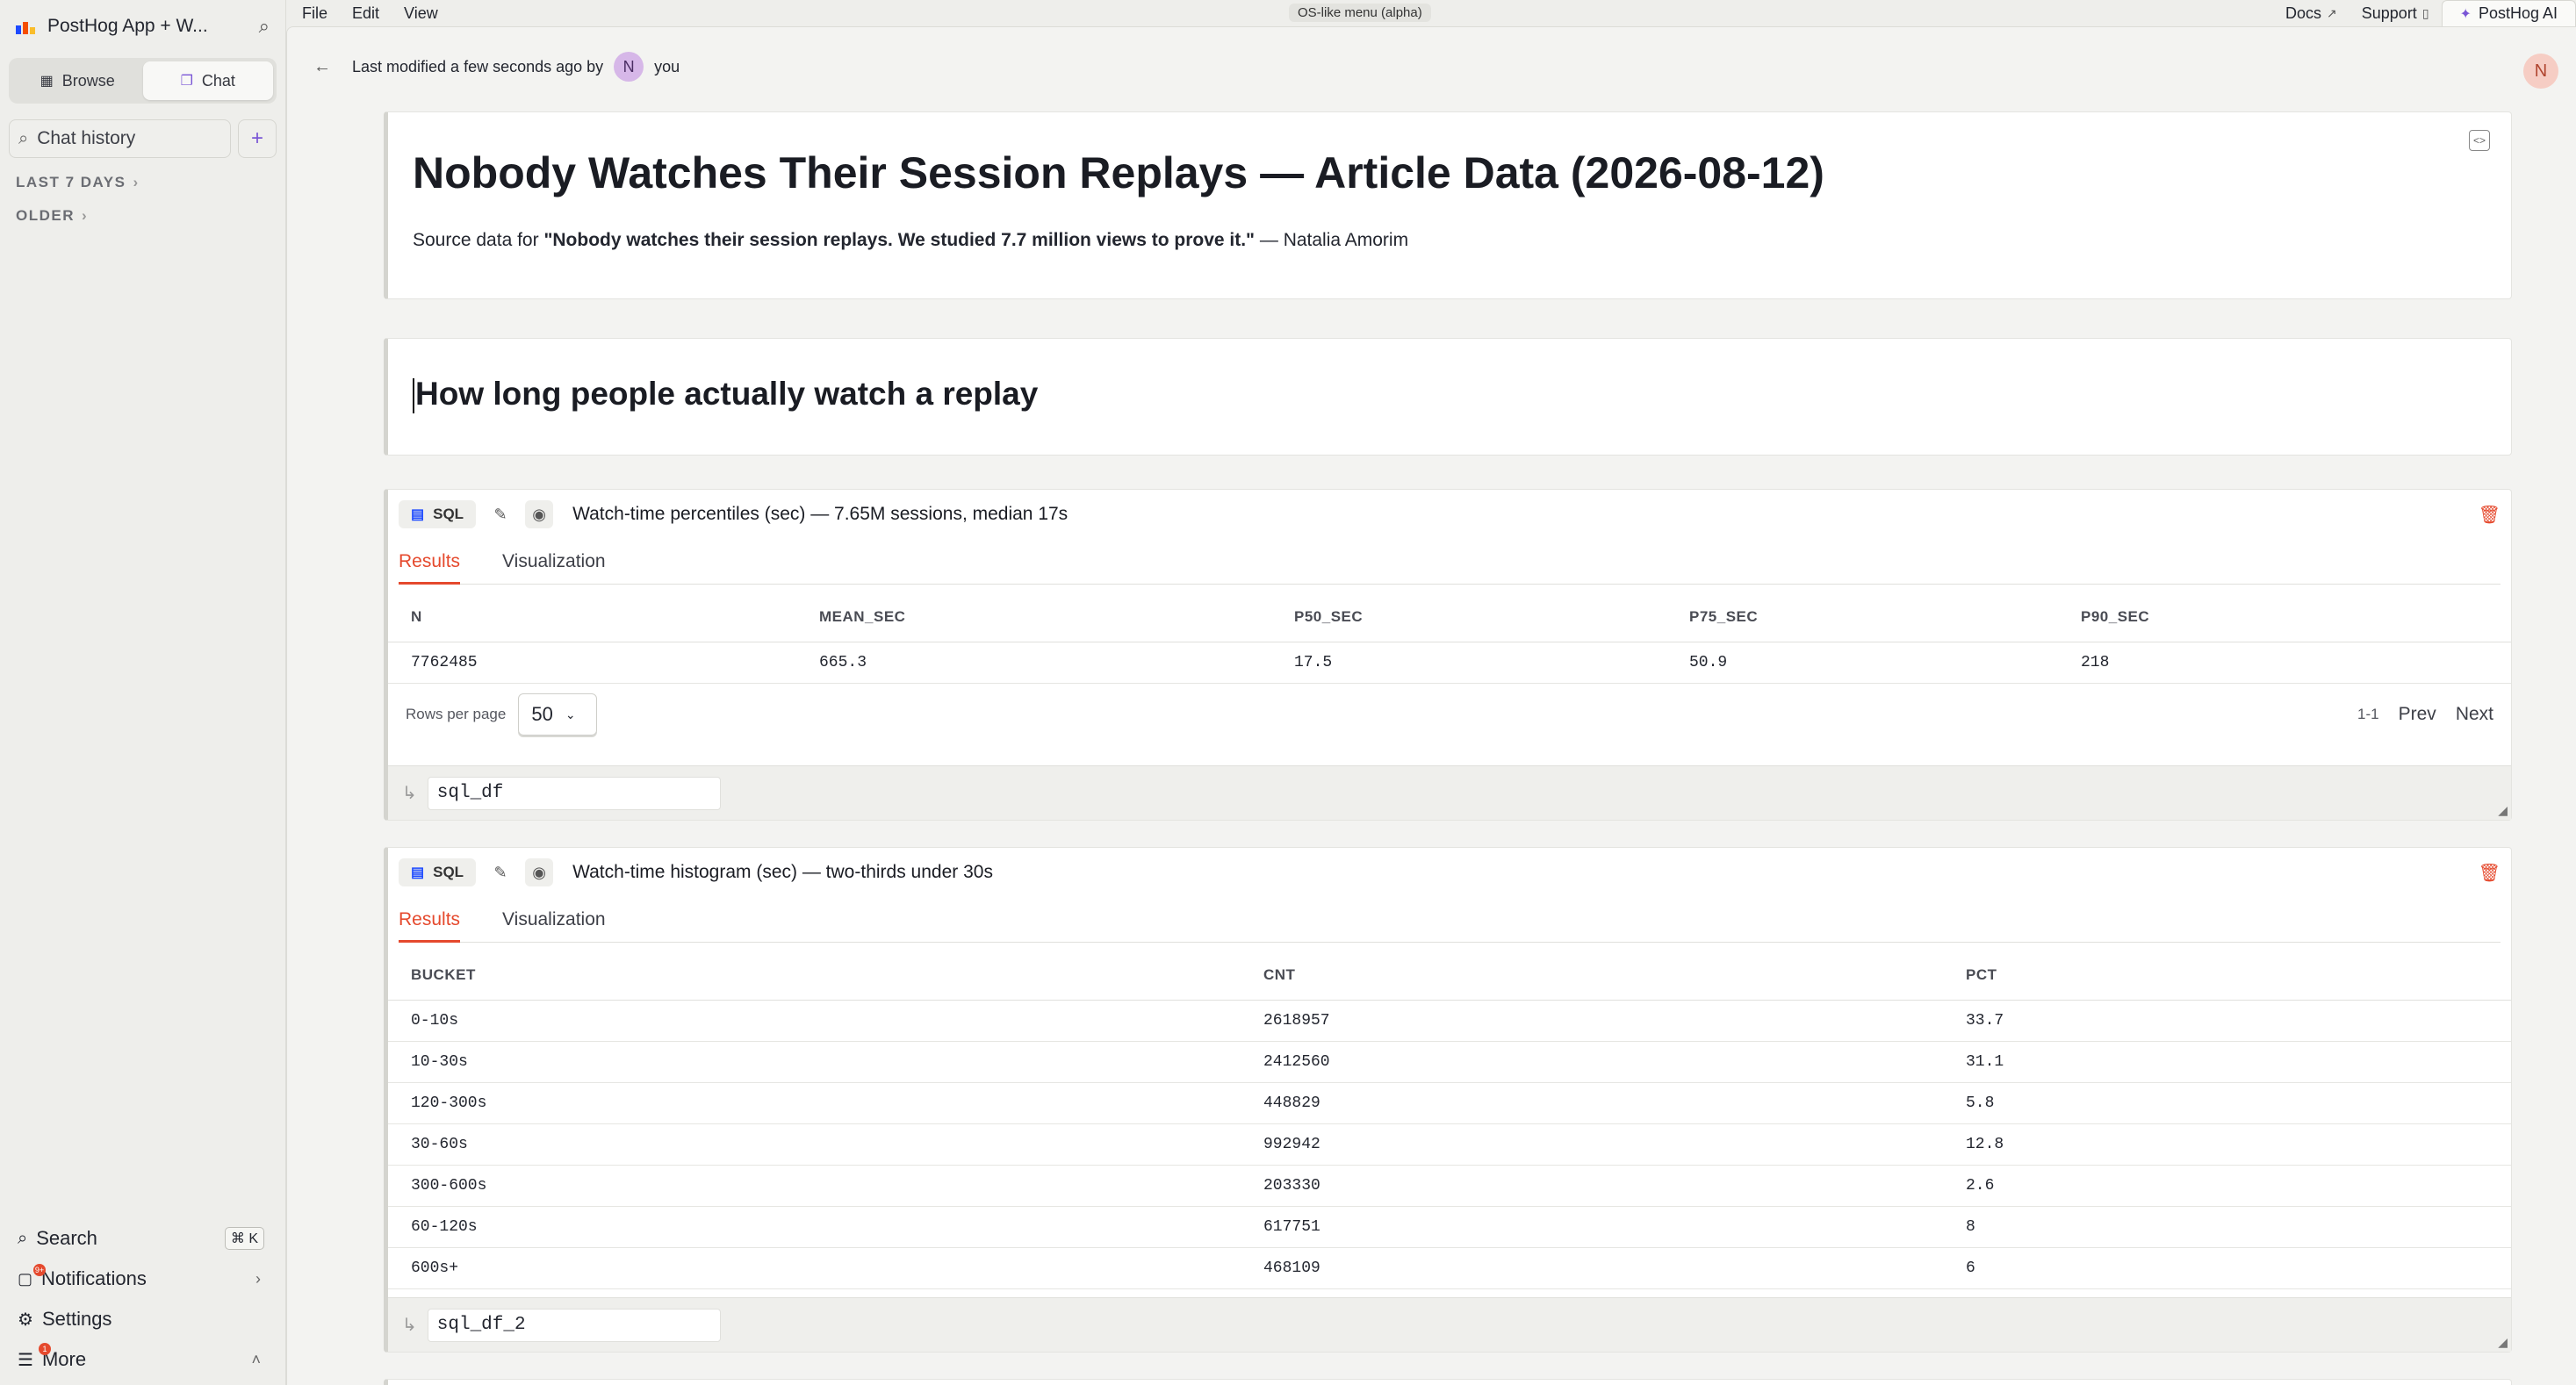 This screenshot has width=2576, height=1385. What do you see at coordinates (629, 67) in the screenshot?
I see `avatar: N` at bounding box center [629, 67].